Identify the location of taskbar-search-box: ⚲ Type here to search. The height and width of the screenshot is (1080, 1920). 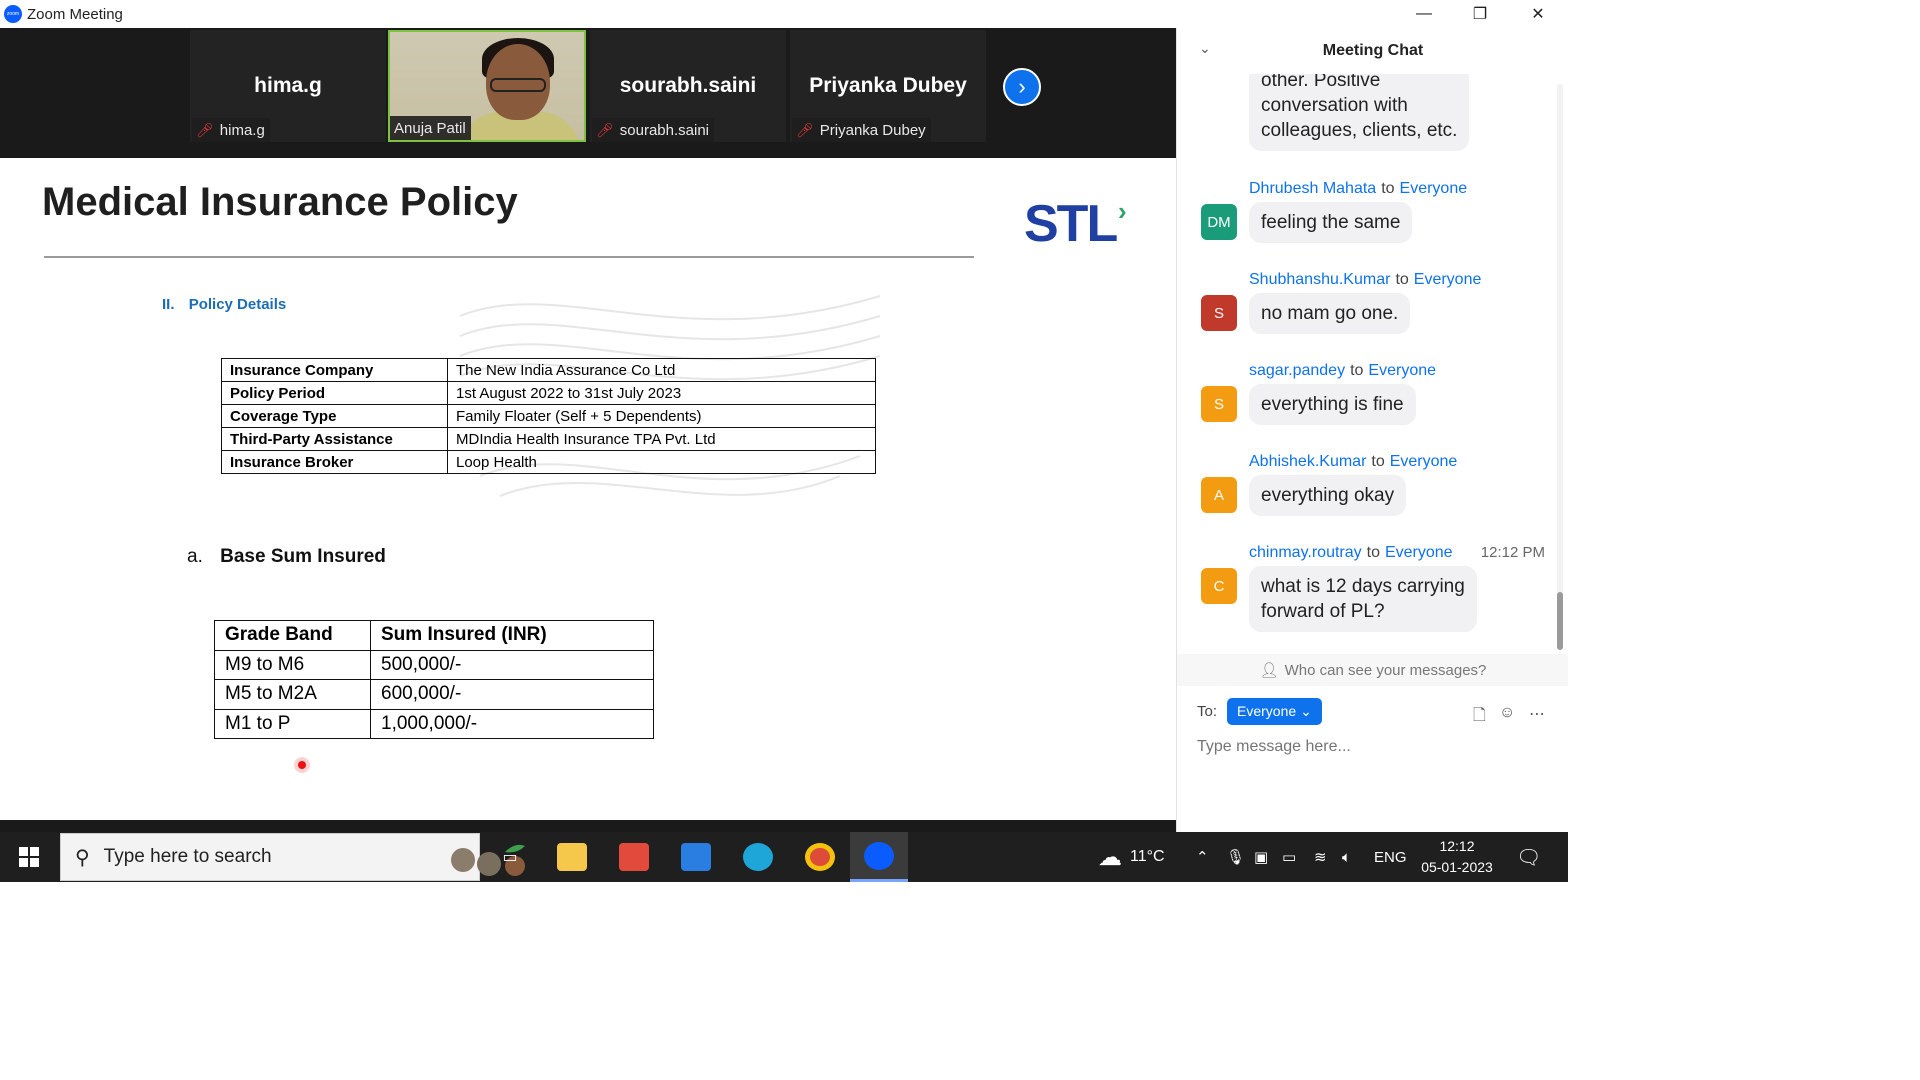
(292, 857).